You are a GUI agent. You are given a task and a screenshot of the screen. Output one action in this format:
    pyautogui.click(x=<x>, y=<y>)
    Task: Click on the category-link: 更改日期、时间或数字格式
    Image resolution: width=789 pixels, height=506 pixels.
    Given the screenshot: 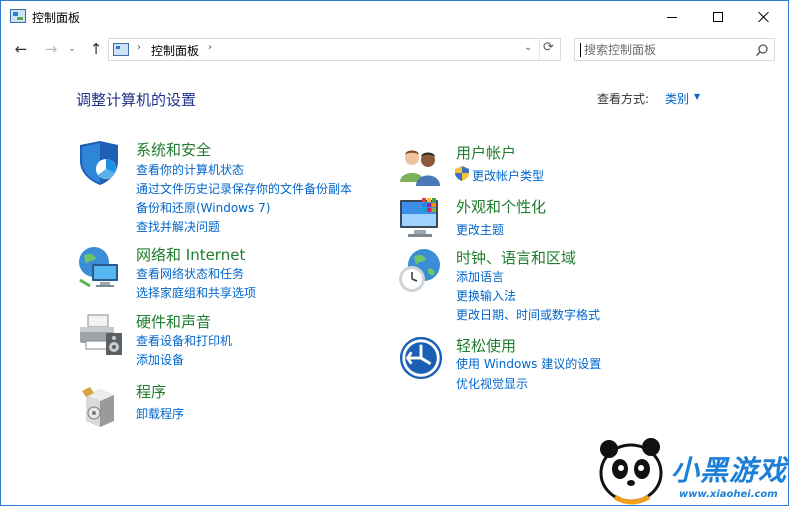 What is the action you would take?
    pyautogui.click(x=528, y=314)
    